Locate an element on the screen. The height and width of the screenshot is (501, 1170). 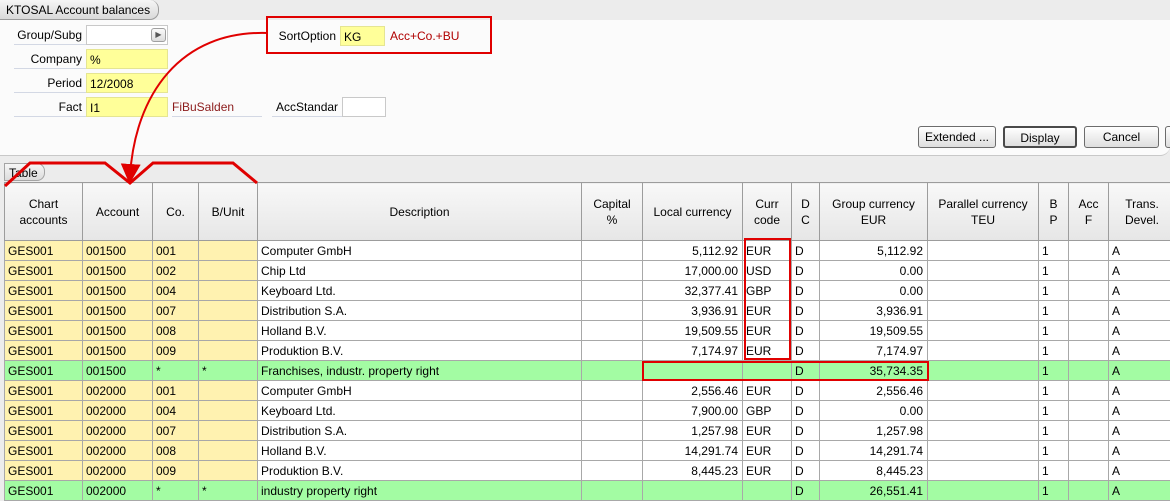
cell-group-currency: 26,551.41 is located at coordinates (873, 490).